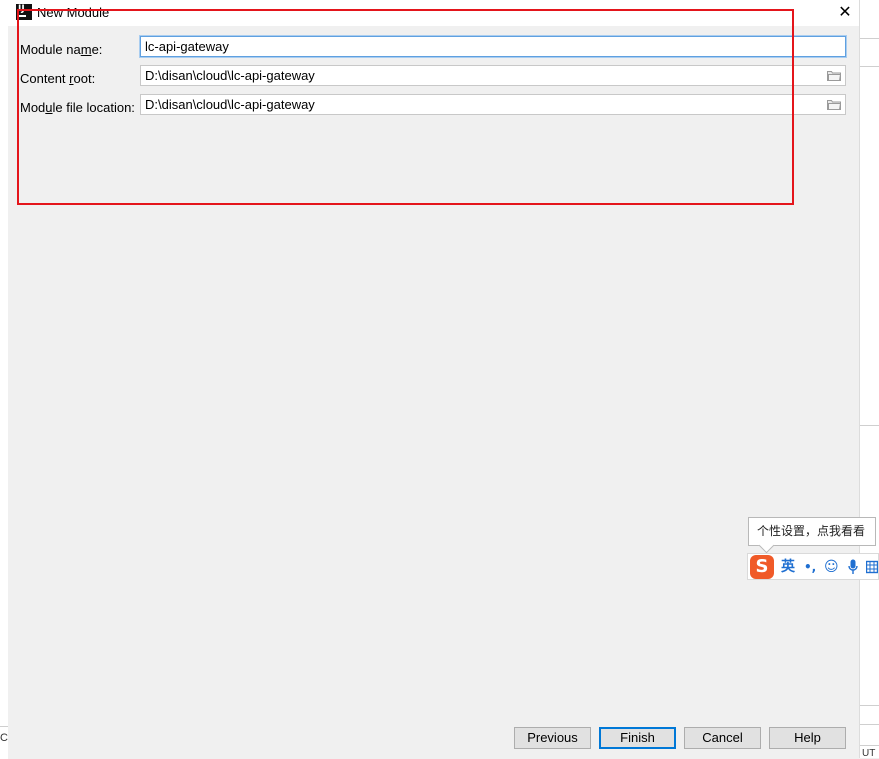 The image size is (879, 759). I want to click on sogou-logo-icon: S, so click(762, 567).